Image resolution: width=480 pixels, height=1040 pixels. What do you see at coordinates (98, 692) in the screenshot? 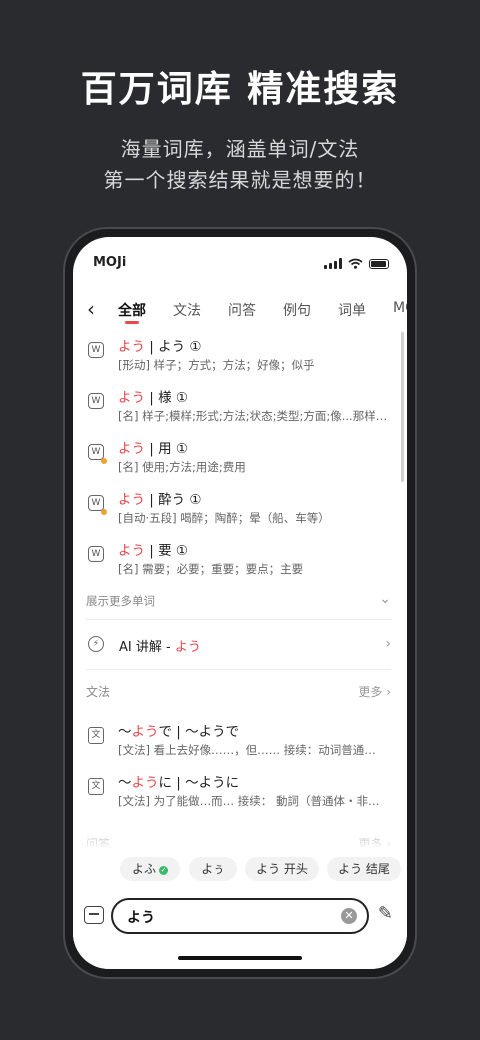
I see `grammar-section-title: 文法` at bounding box center [98, 692].